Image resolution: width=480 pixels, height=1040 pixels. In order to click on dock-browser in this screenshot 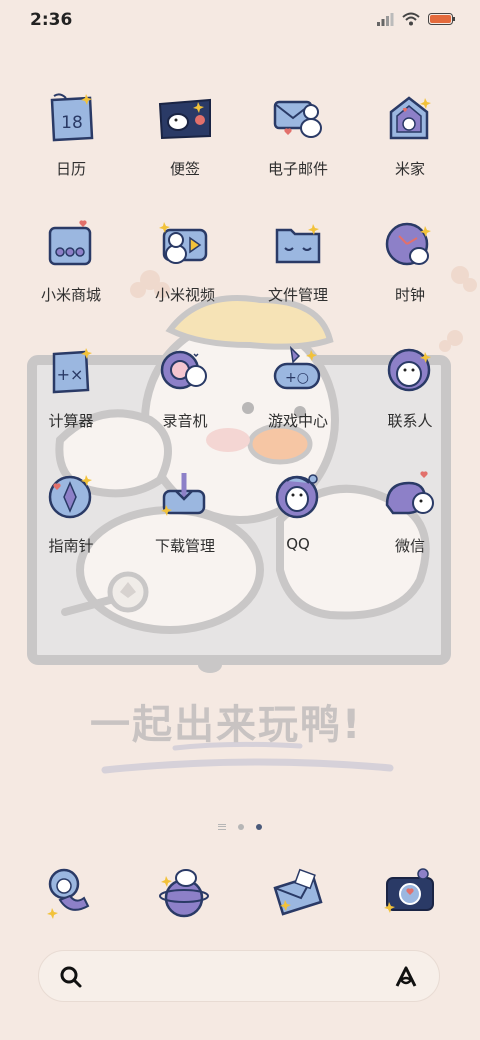, I will do `click(185, 891)`.